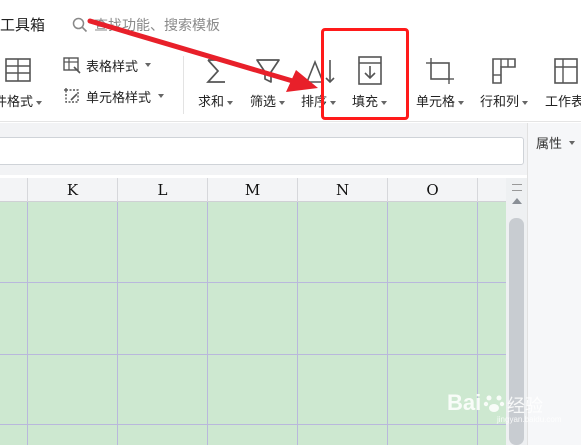 The image size is (581, 445). I want to click on cell-icon, so click(440, 71).